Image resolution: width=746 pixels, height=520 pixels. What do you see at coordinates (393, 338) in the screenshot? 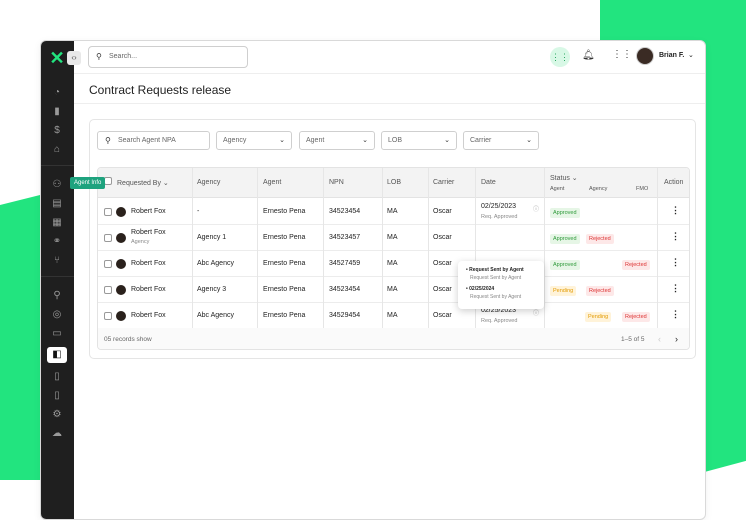
I see `table-footer: 05 records show 1–5 of 5 ‹ ›` at bounding box center [393, 338].